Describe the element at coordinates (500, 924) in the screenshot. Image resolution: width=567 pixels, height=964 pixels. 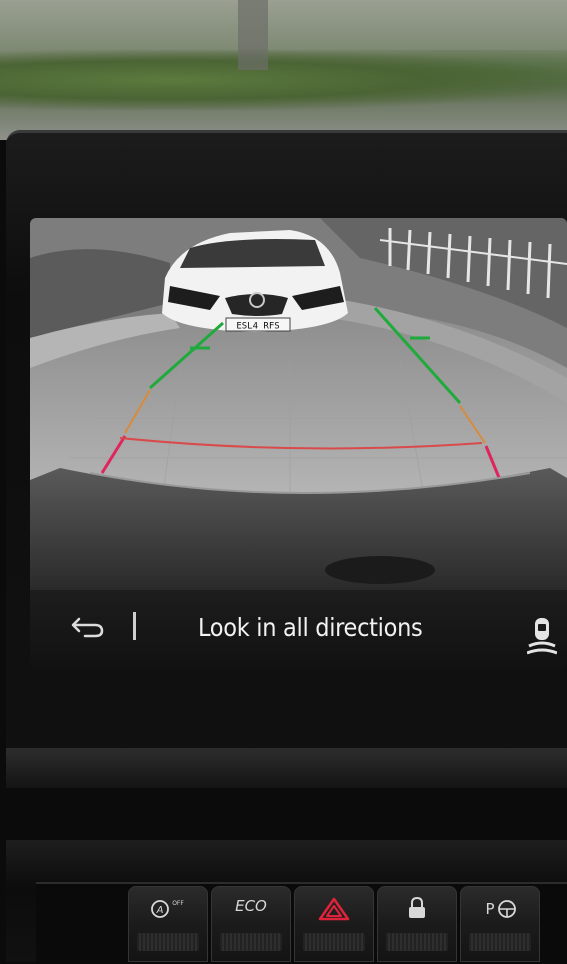
I see `park-assist-button: P` at that location.